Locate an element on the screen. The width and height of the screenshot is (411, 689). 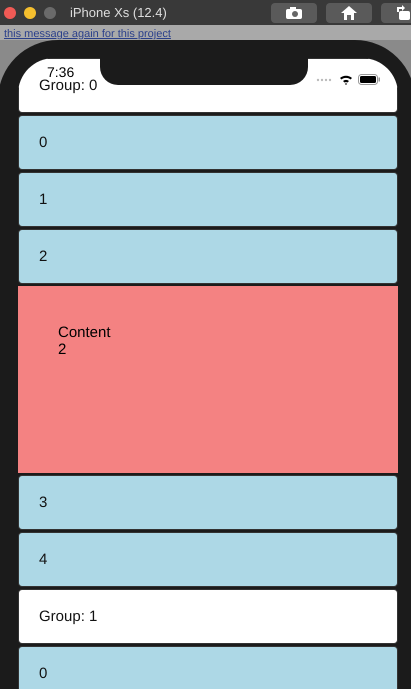
home-icon is located at coordinates (349, 12).